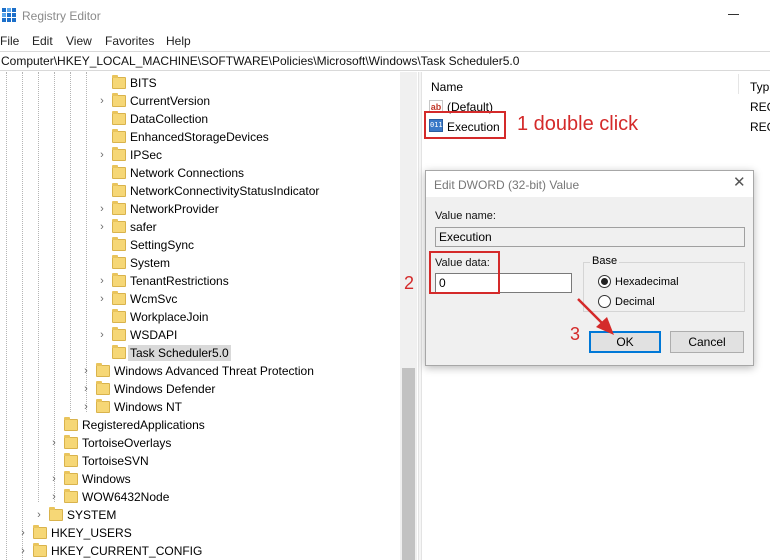  What do you see at coordinates (126, 551) in the screenshot?
I see `tree-node-label: HKEY_CURRENT_CONFIG` at bounding box center [126, 551].